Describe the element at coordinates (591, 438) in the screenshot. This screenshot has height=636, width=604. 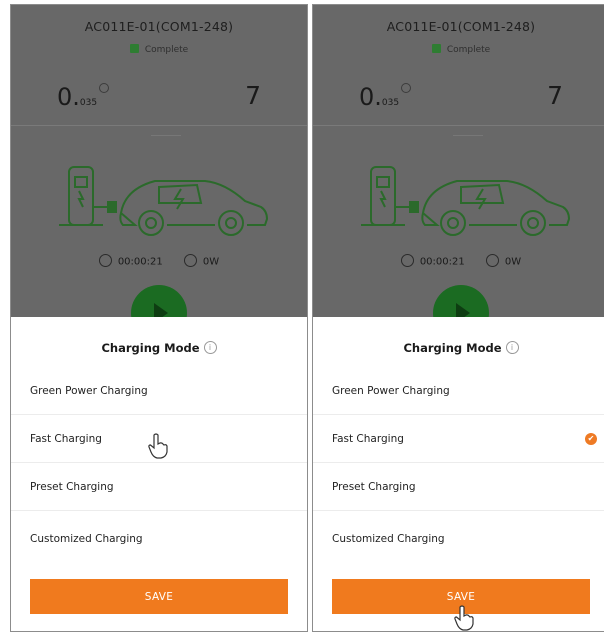
I see `check-icon: ✔` at that location.